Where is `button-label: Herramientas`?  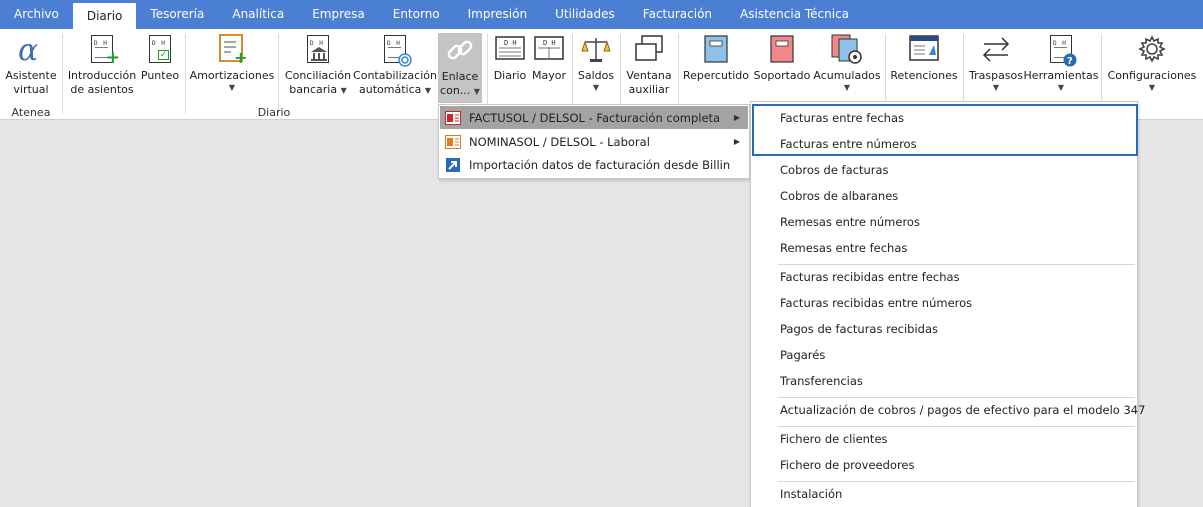
button-label: Herramientas is located at coordinates (1061, 75).